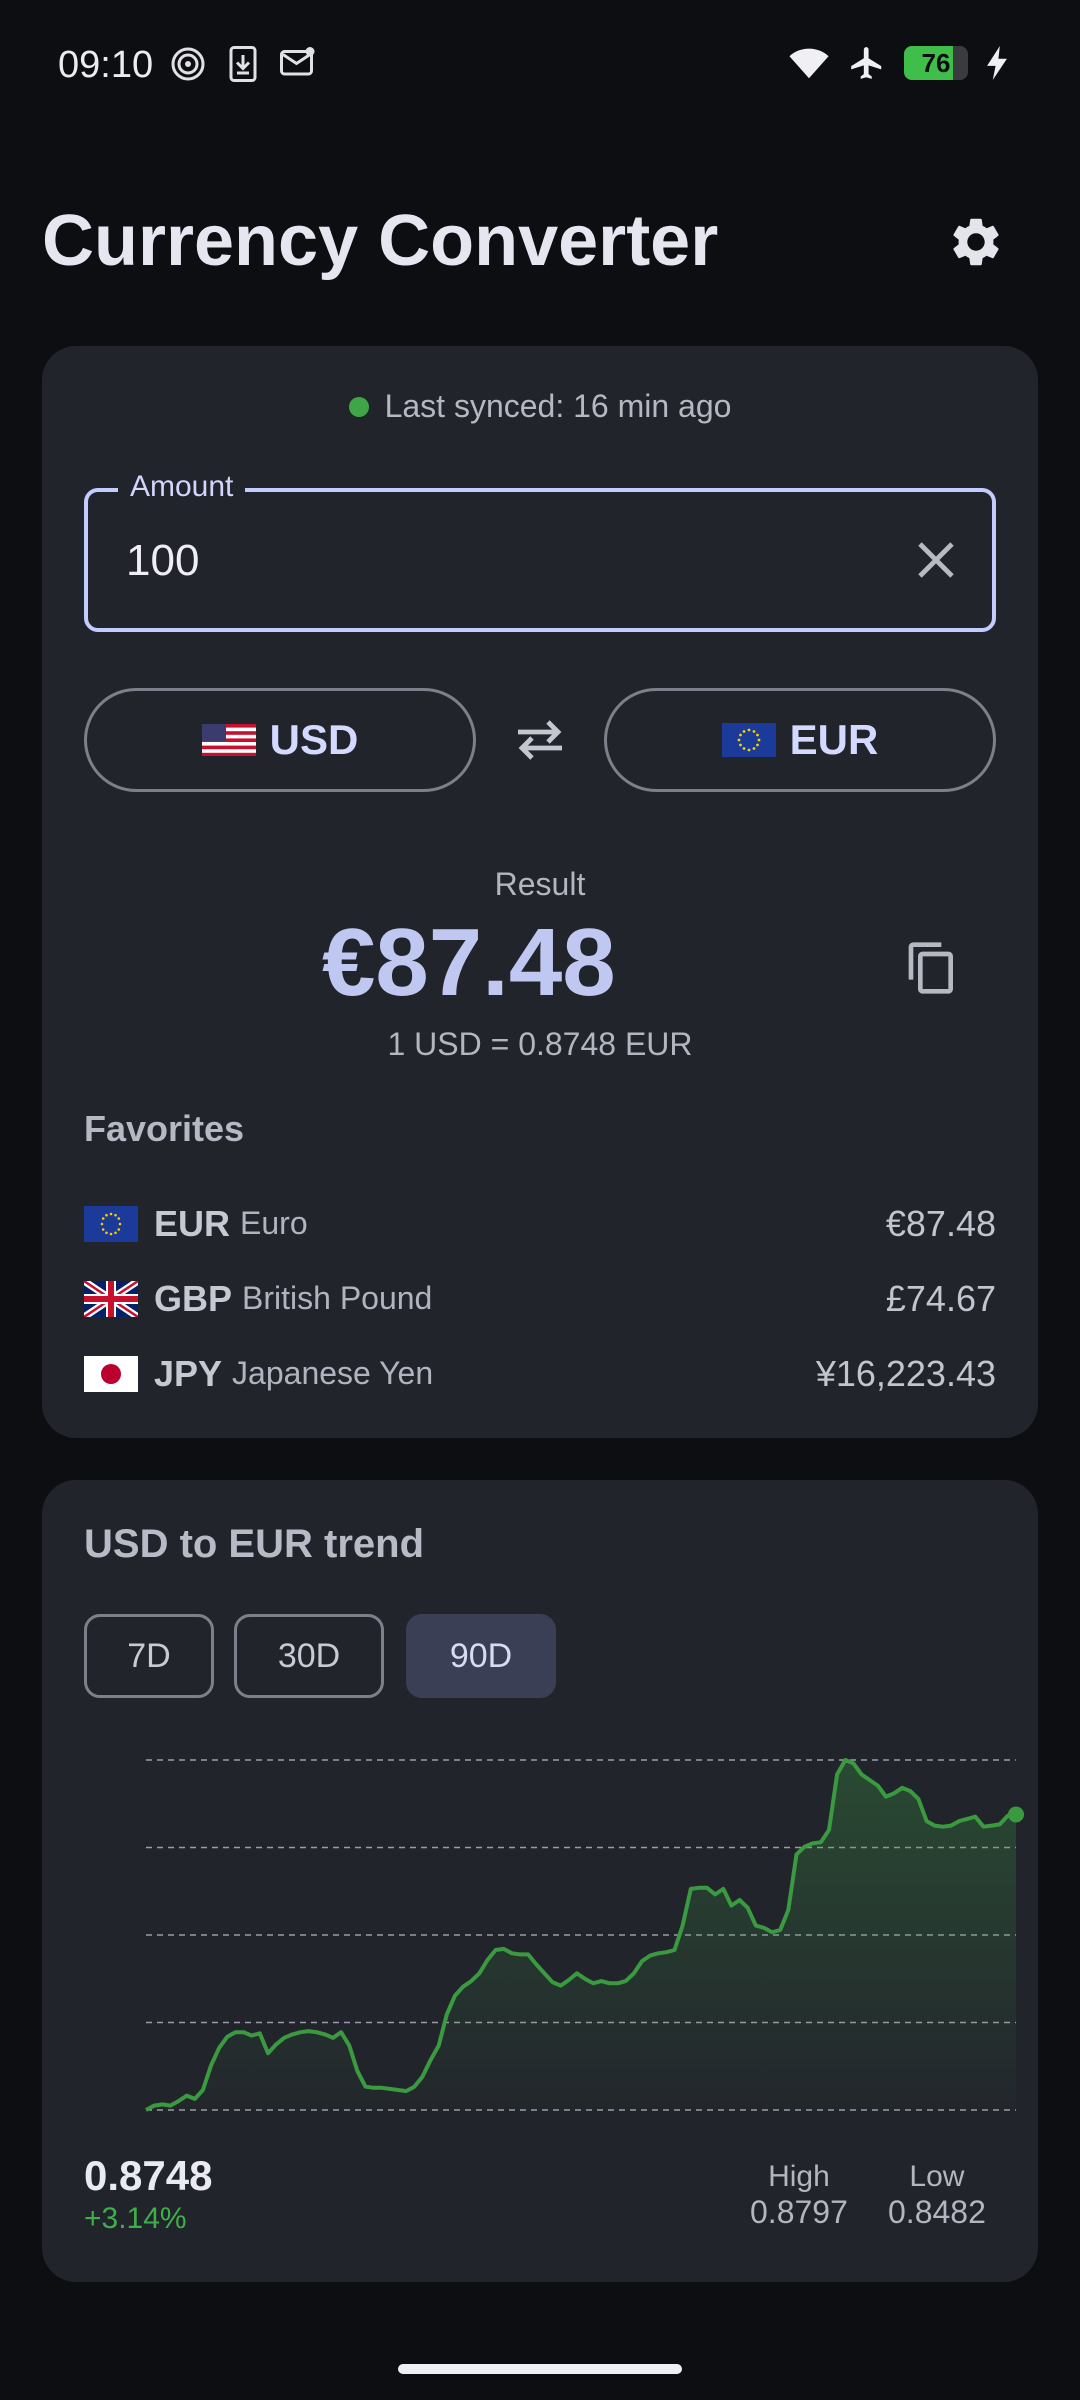  I want to click on trend-chart, so click(584, 1935).